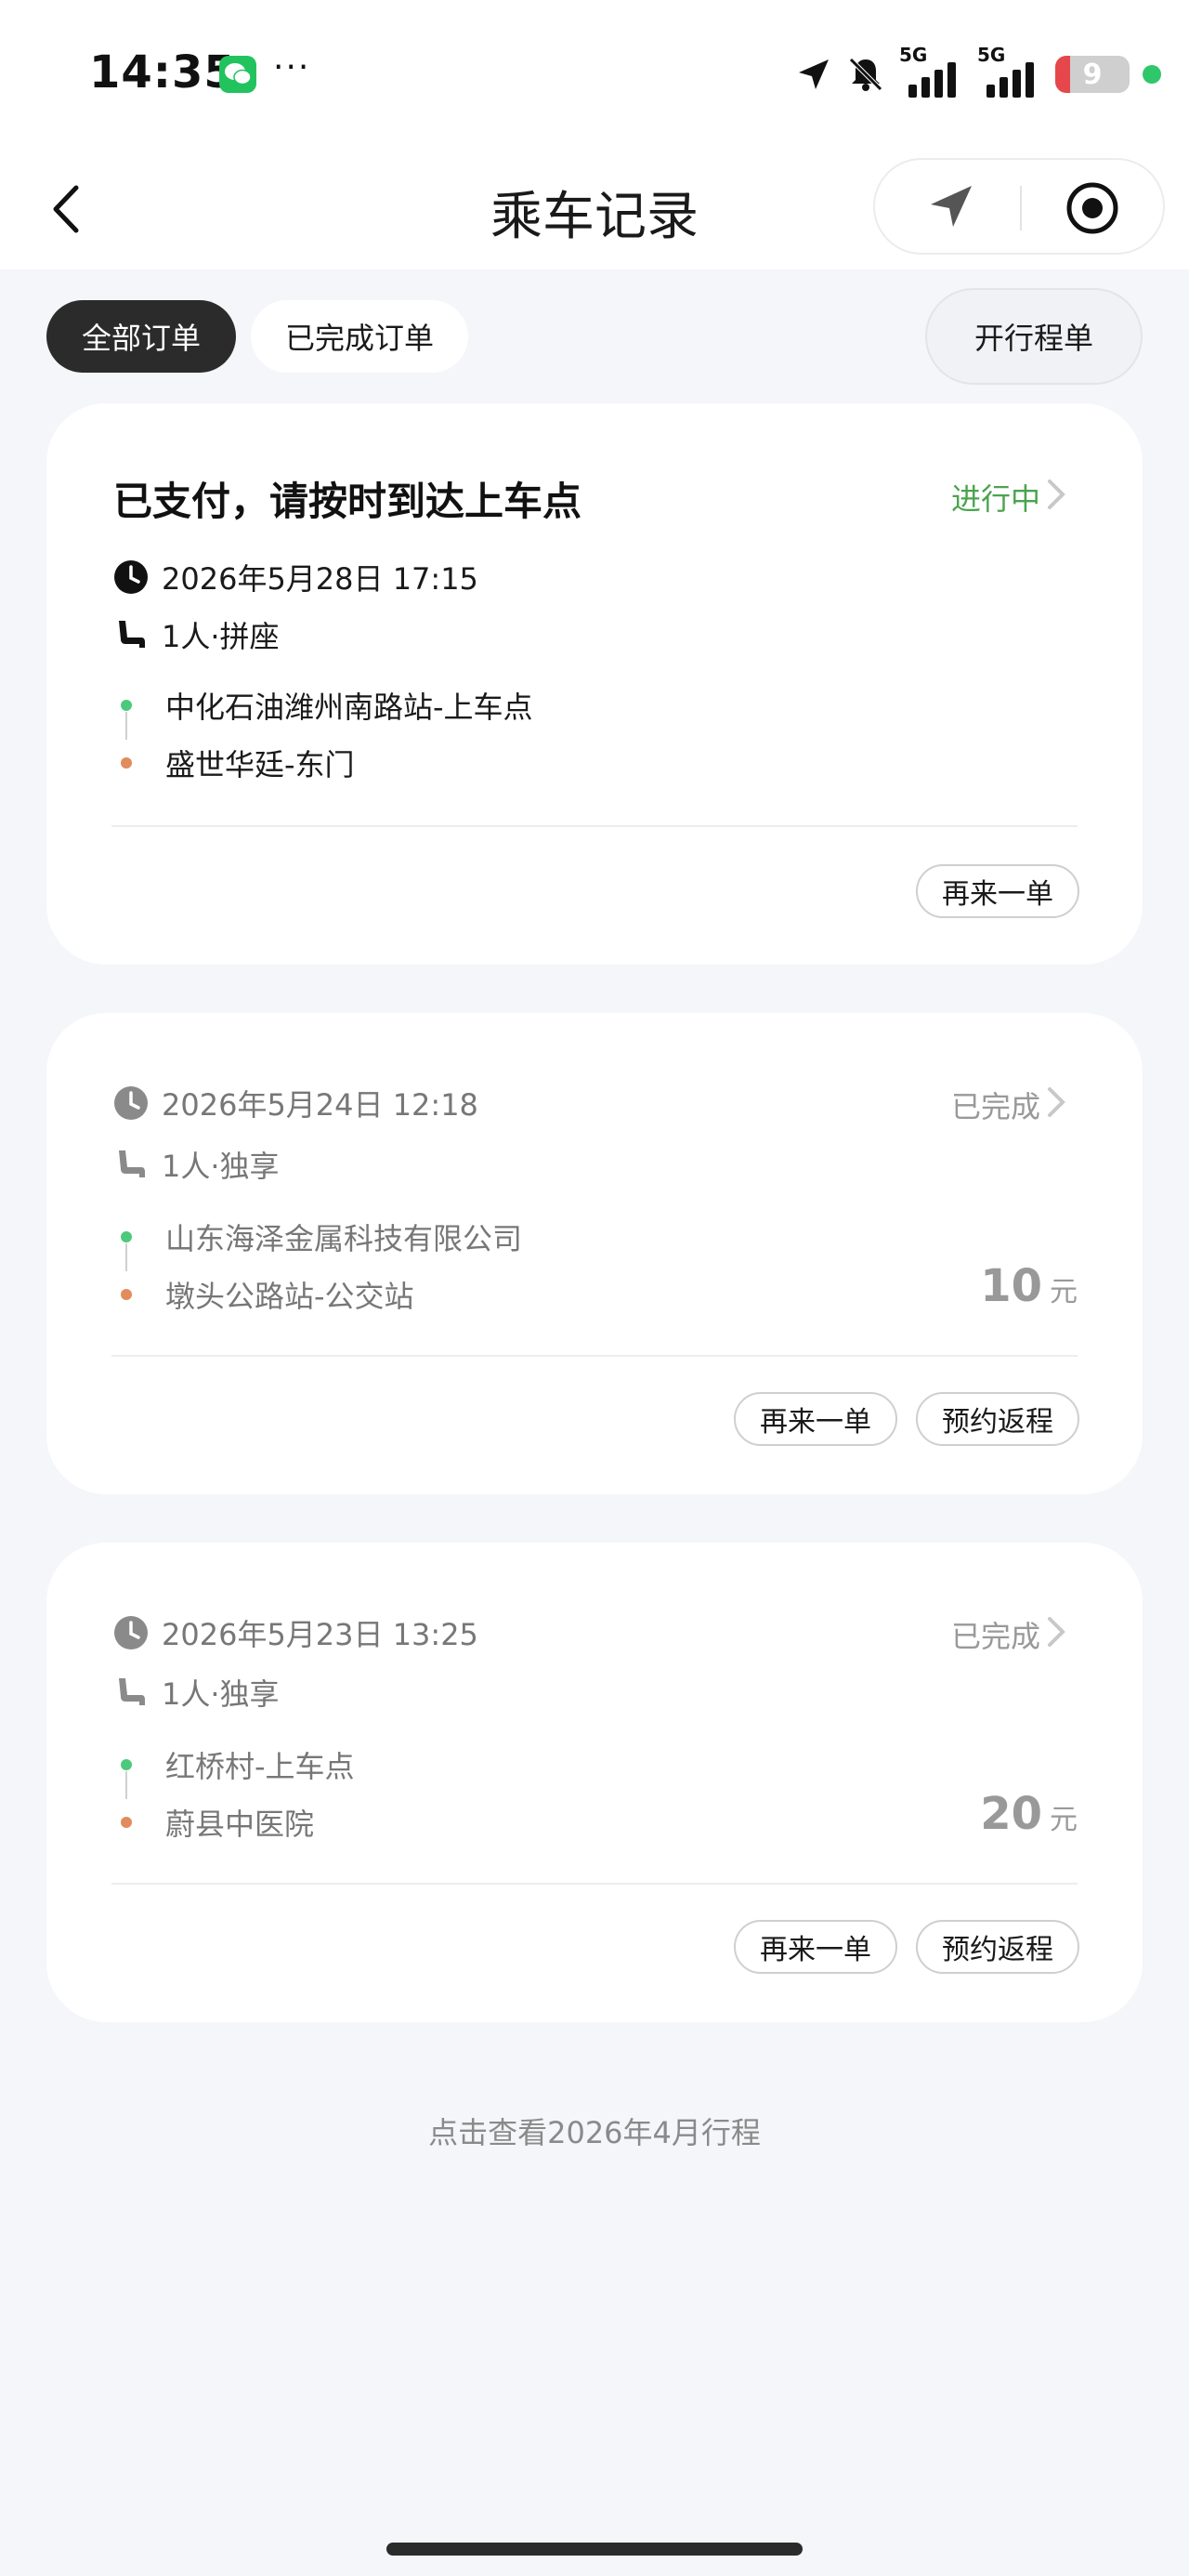  What do you see at coordinates (240, 1824) in the screenshot?
I see `route-to-label: 蔚县中医院` at bounding box center [240, 1824].